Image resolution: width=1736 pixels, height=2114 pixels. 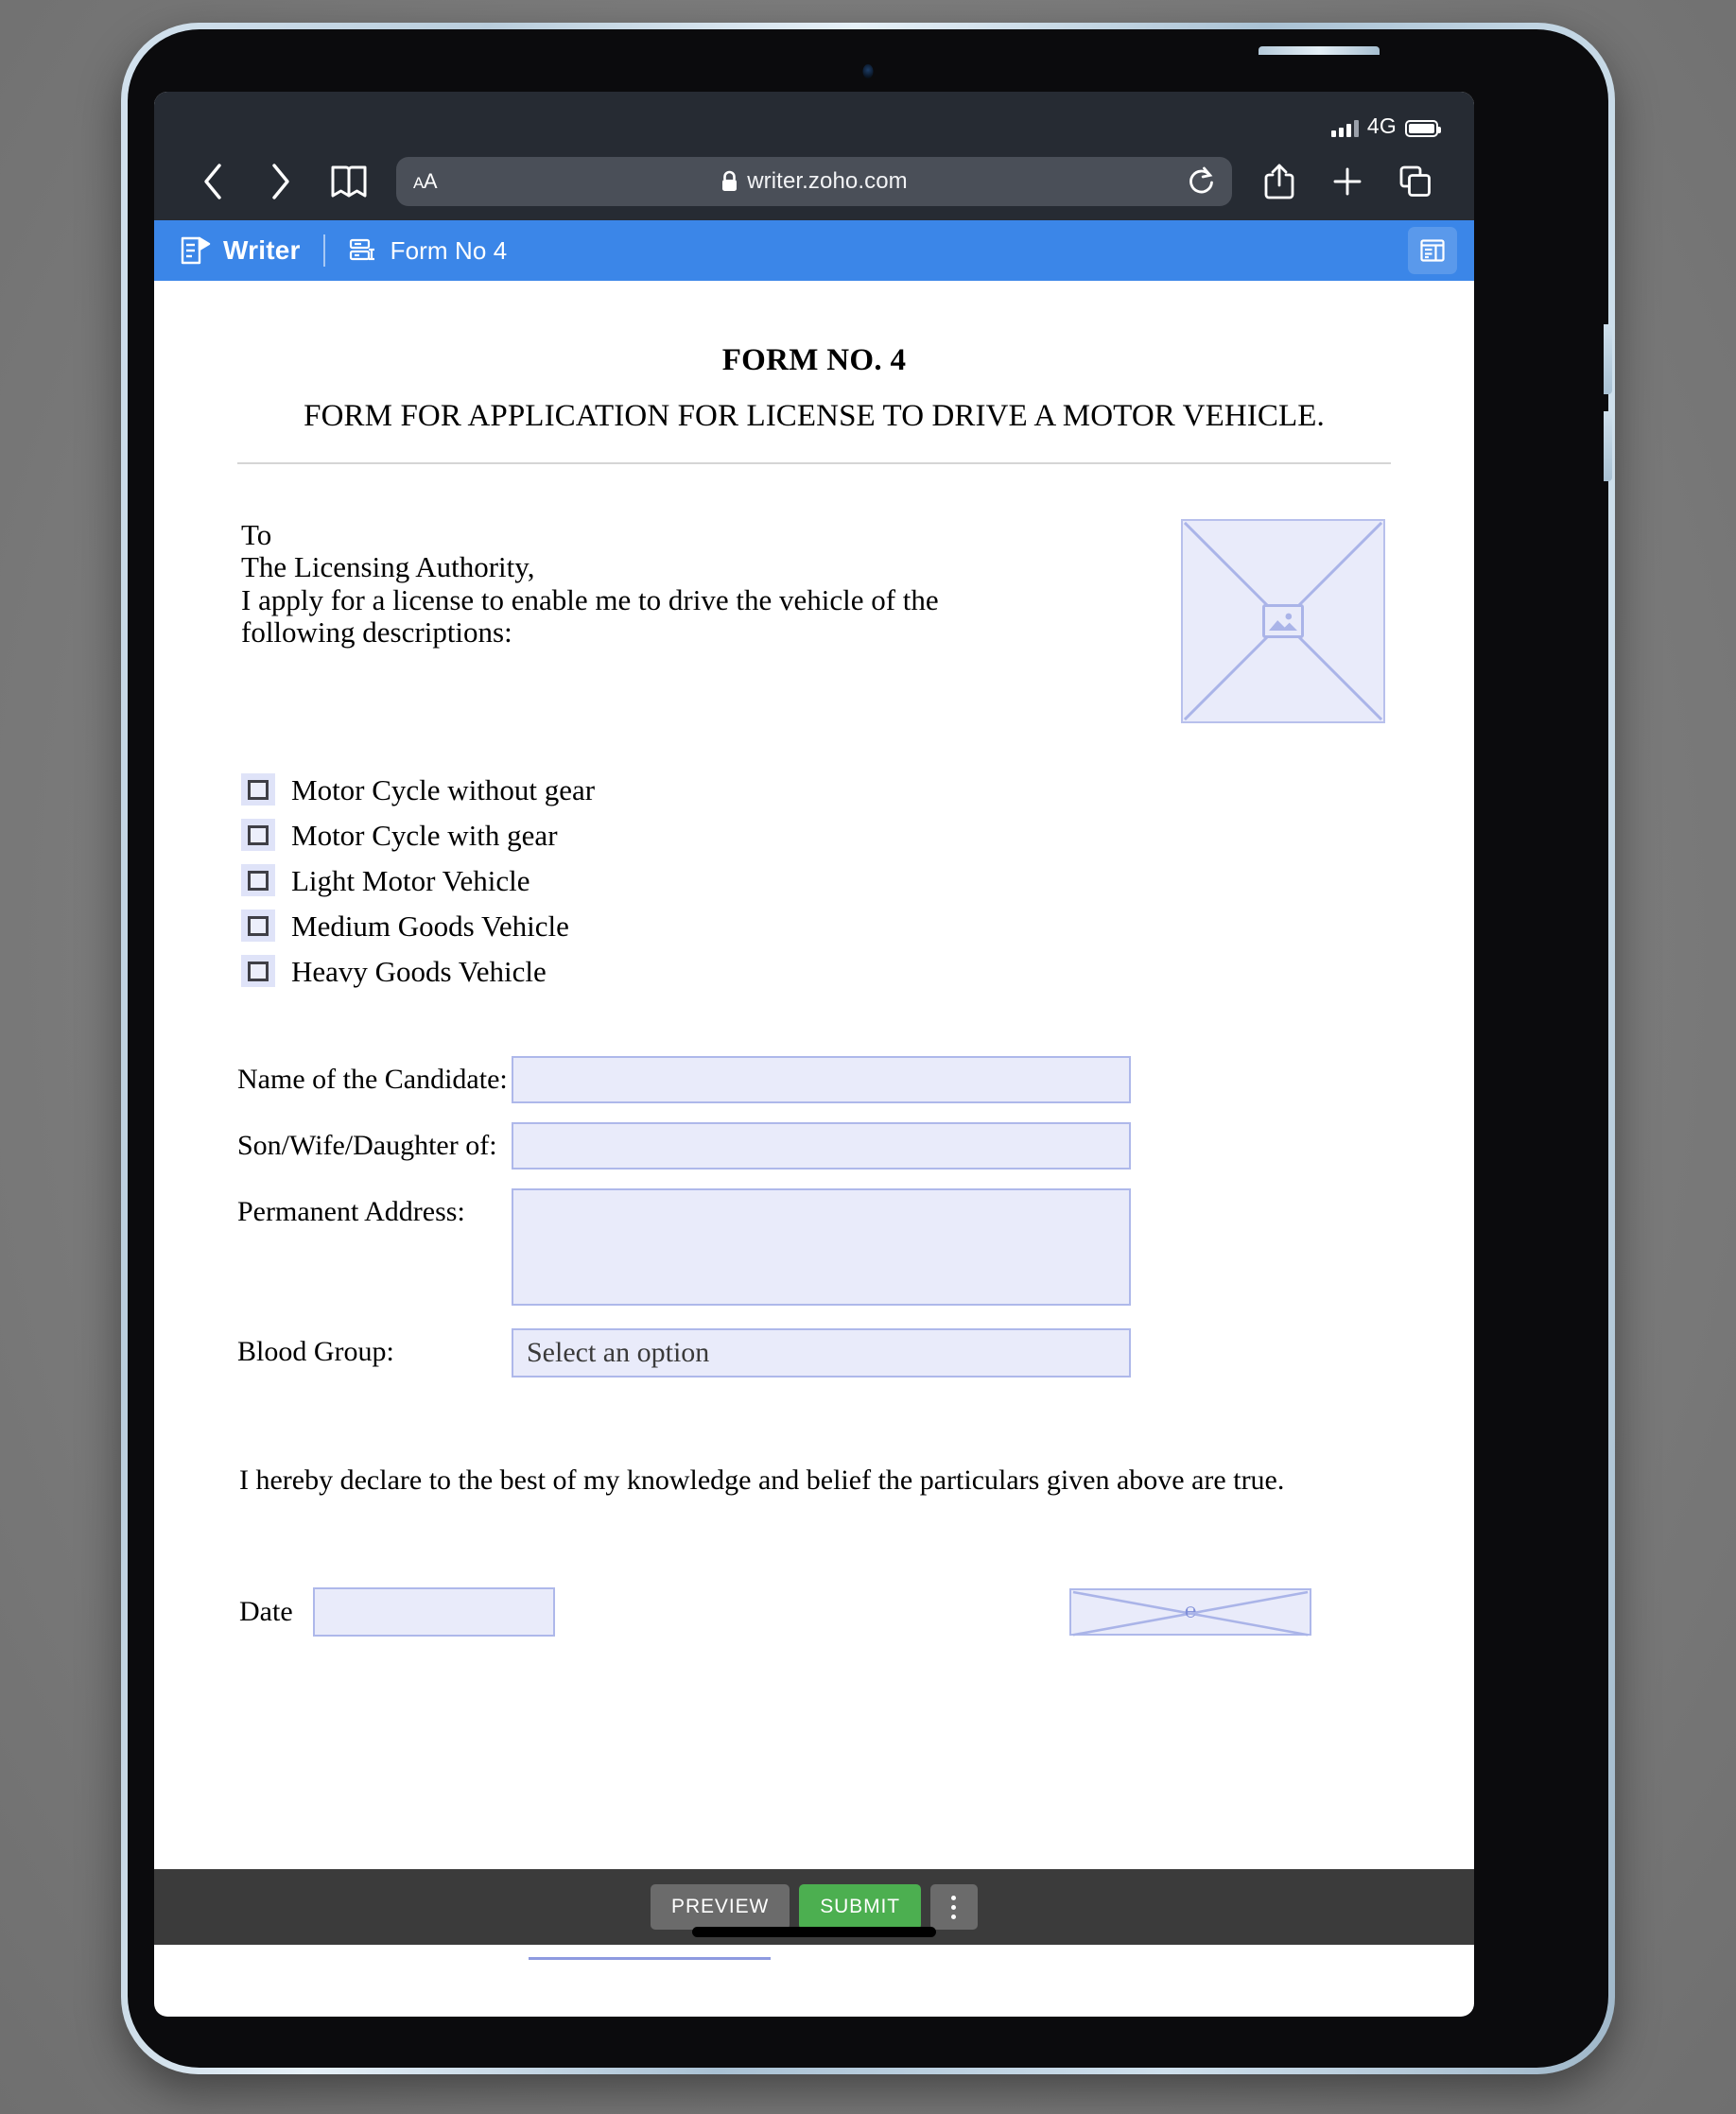 I want to click on preview-button: PREVIEW, so click(x=720, y=1907).